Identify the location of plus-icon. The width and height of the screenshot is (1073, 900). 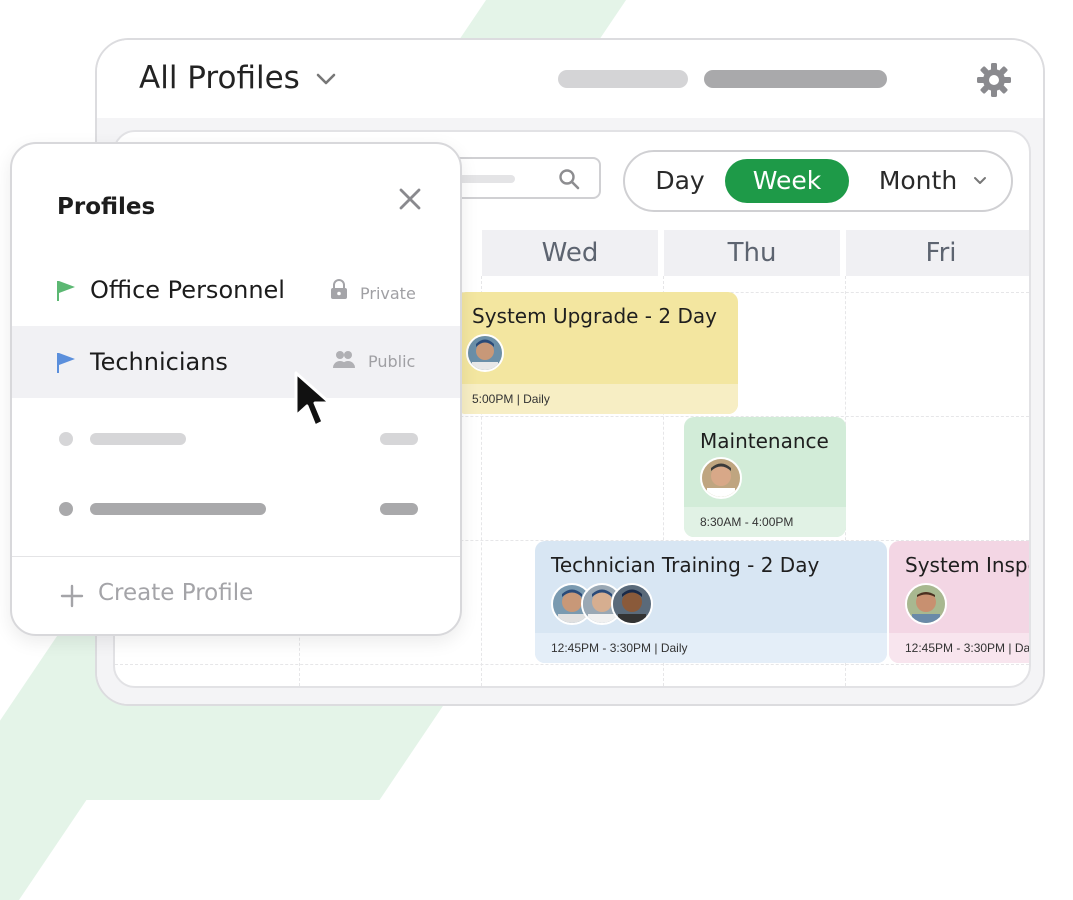
(72, 596).